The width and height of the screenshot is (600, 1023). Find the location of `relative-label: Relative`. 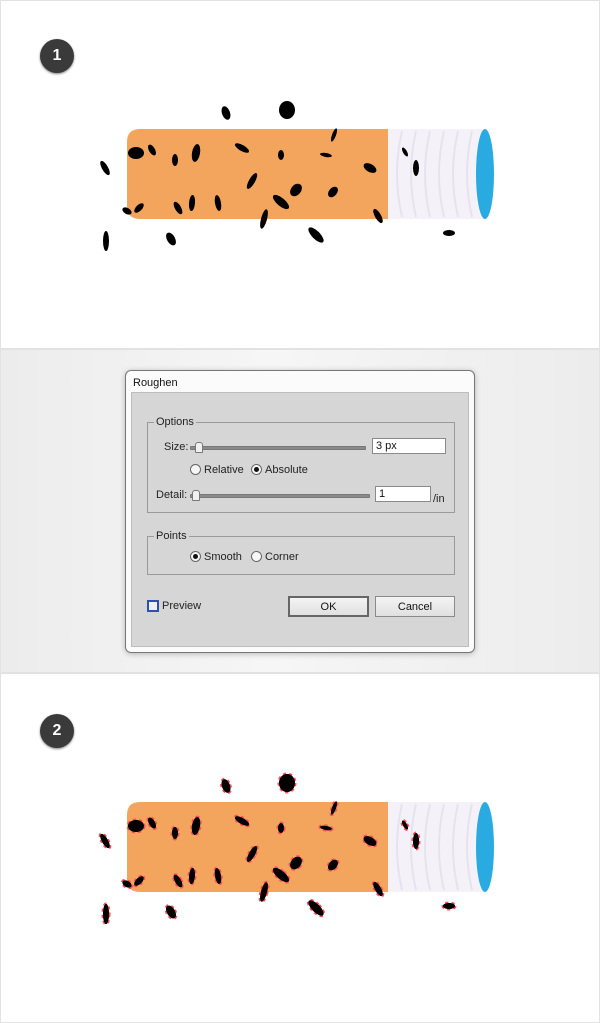

relative-label: Relative is located at coordinates (224, 470).